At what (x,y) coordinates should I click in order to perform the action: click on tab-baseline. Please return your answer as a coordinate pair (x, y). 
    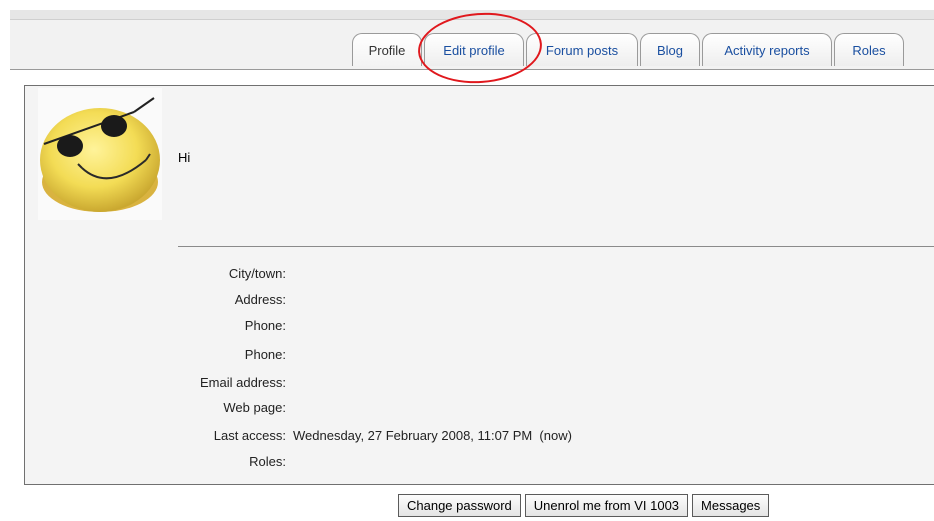
    Looking at the image, I should click on (472, 69).